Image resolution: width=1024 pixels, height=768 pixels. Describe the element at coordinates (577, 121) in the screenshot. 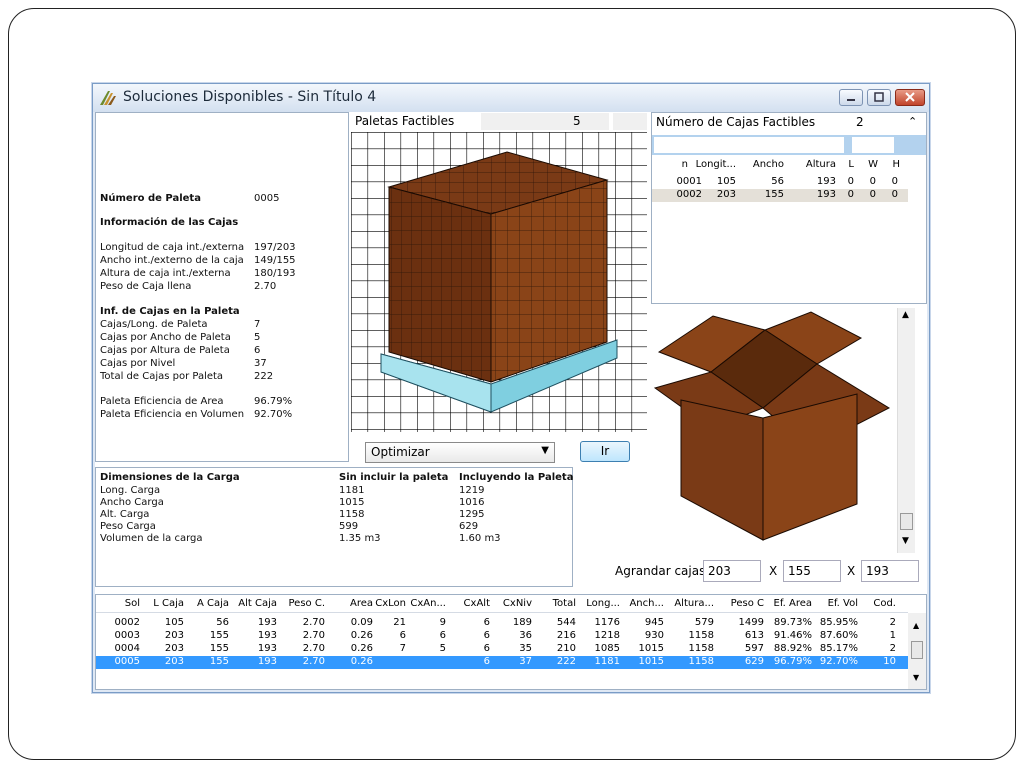

I see `feasible-pallets-count: 5` at that location.